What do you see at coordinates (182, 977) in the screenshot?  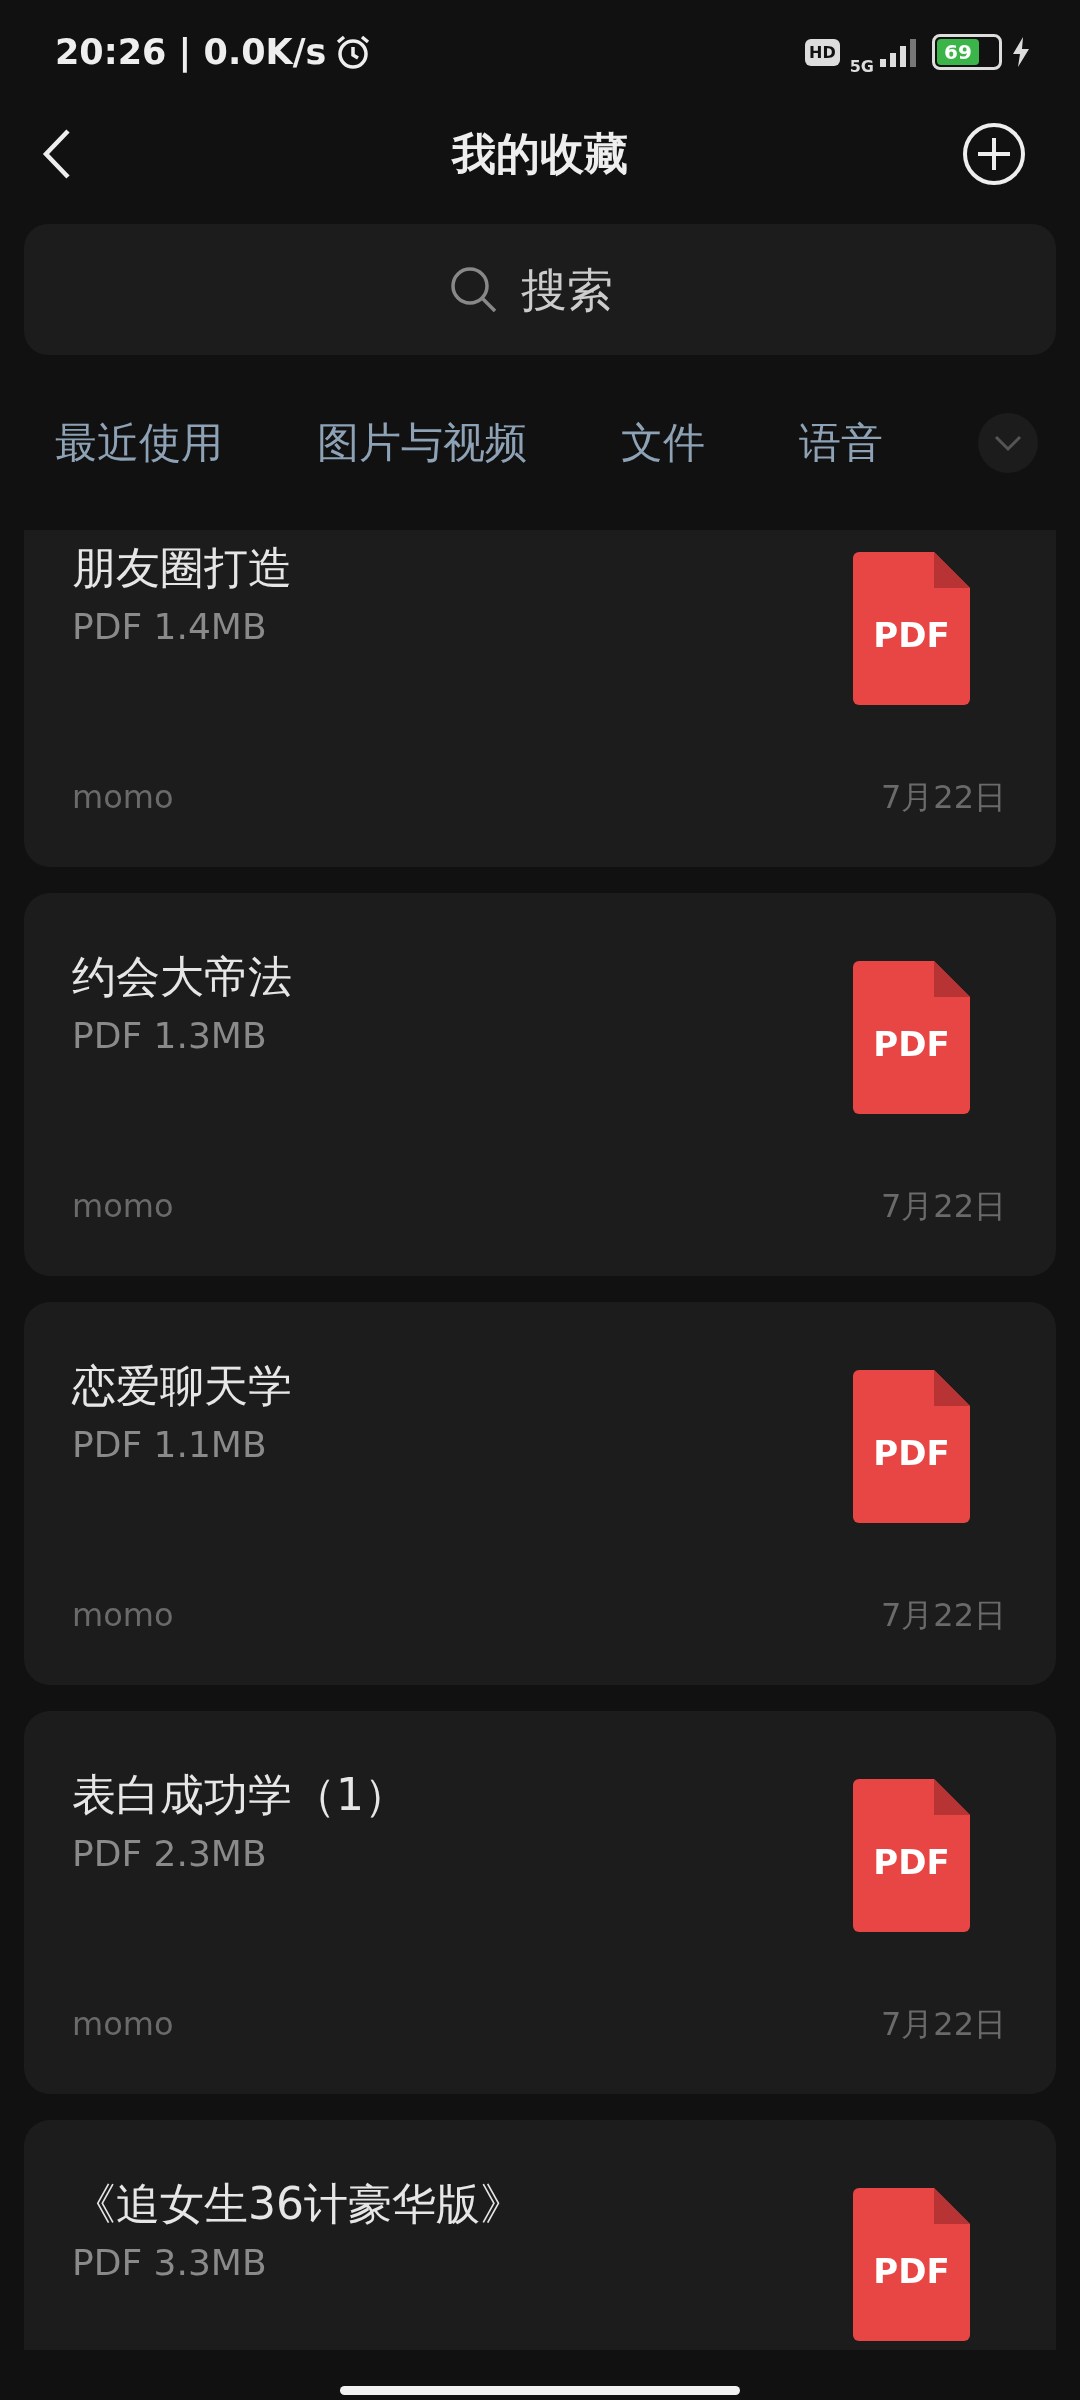 I see `file-title: 约会大帝法` at bounding box center [182, 977].